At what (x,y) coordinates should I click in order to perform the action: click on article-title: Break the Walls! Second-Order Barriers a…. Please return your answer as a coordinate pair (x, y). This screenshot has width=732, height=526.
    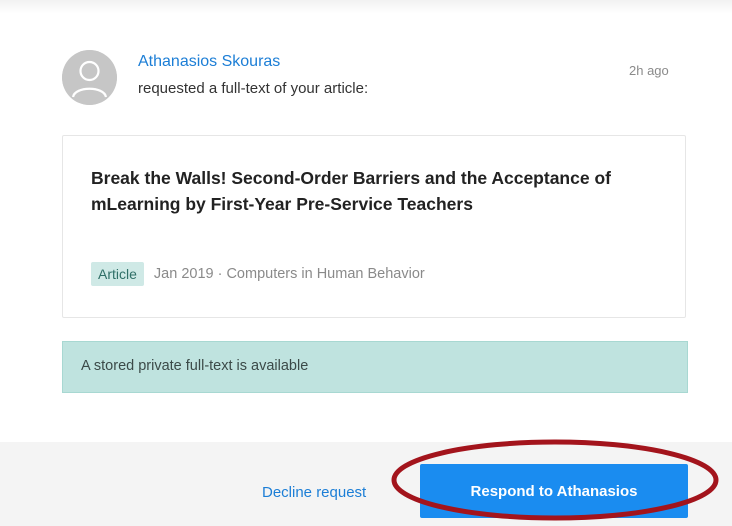
    Looking at the image, I should click on (351, 191).